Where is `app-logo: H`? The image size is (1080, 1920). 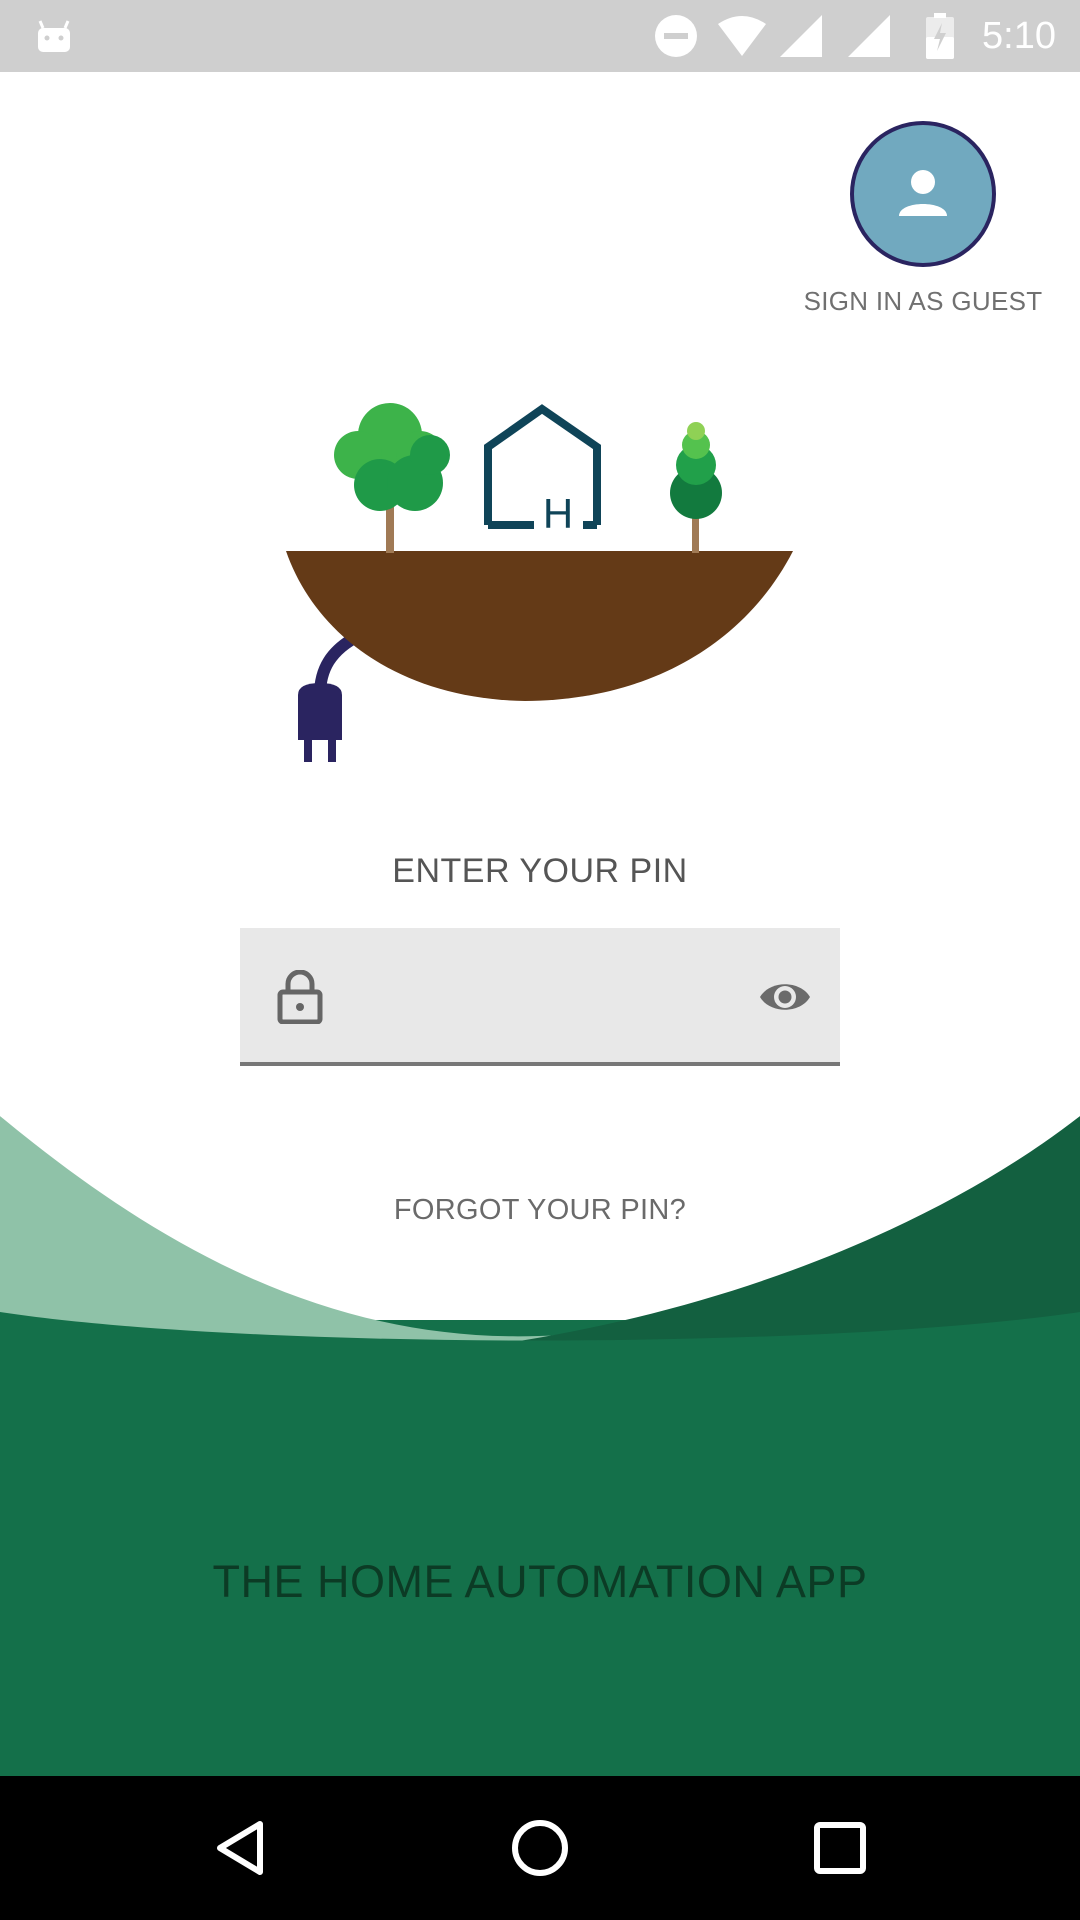
app-logo: H is located at coordinates (539, 582).